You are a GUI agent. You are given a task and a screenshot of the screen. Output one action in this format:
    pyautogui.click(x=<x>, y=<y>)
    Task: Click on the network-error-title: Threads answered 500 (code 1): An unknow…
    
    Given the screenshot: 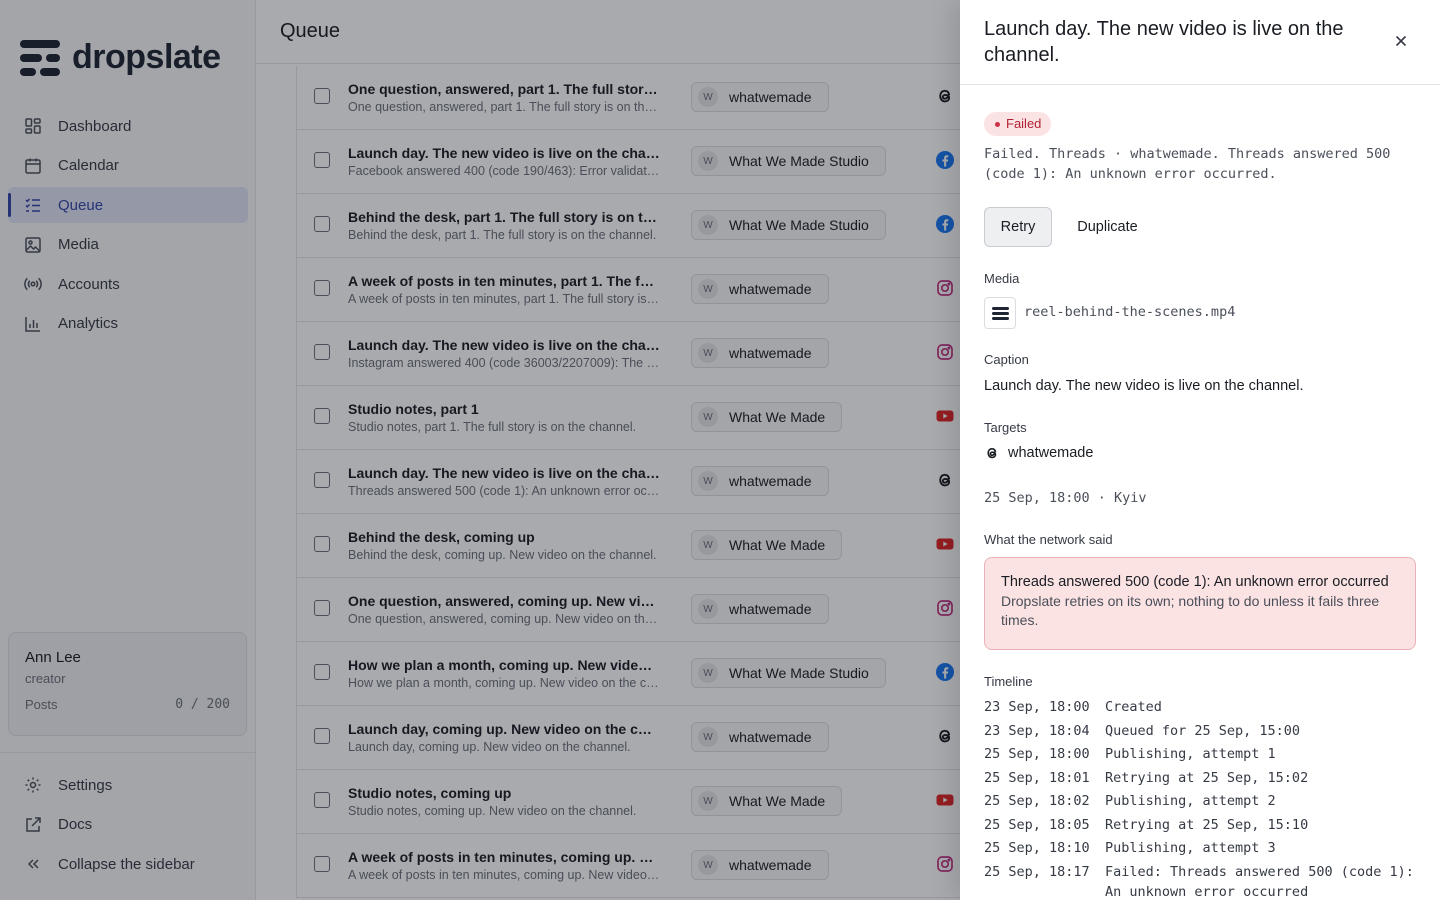 What is the action you would take?
    pyautogui.click(x=1195, y=582)
    